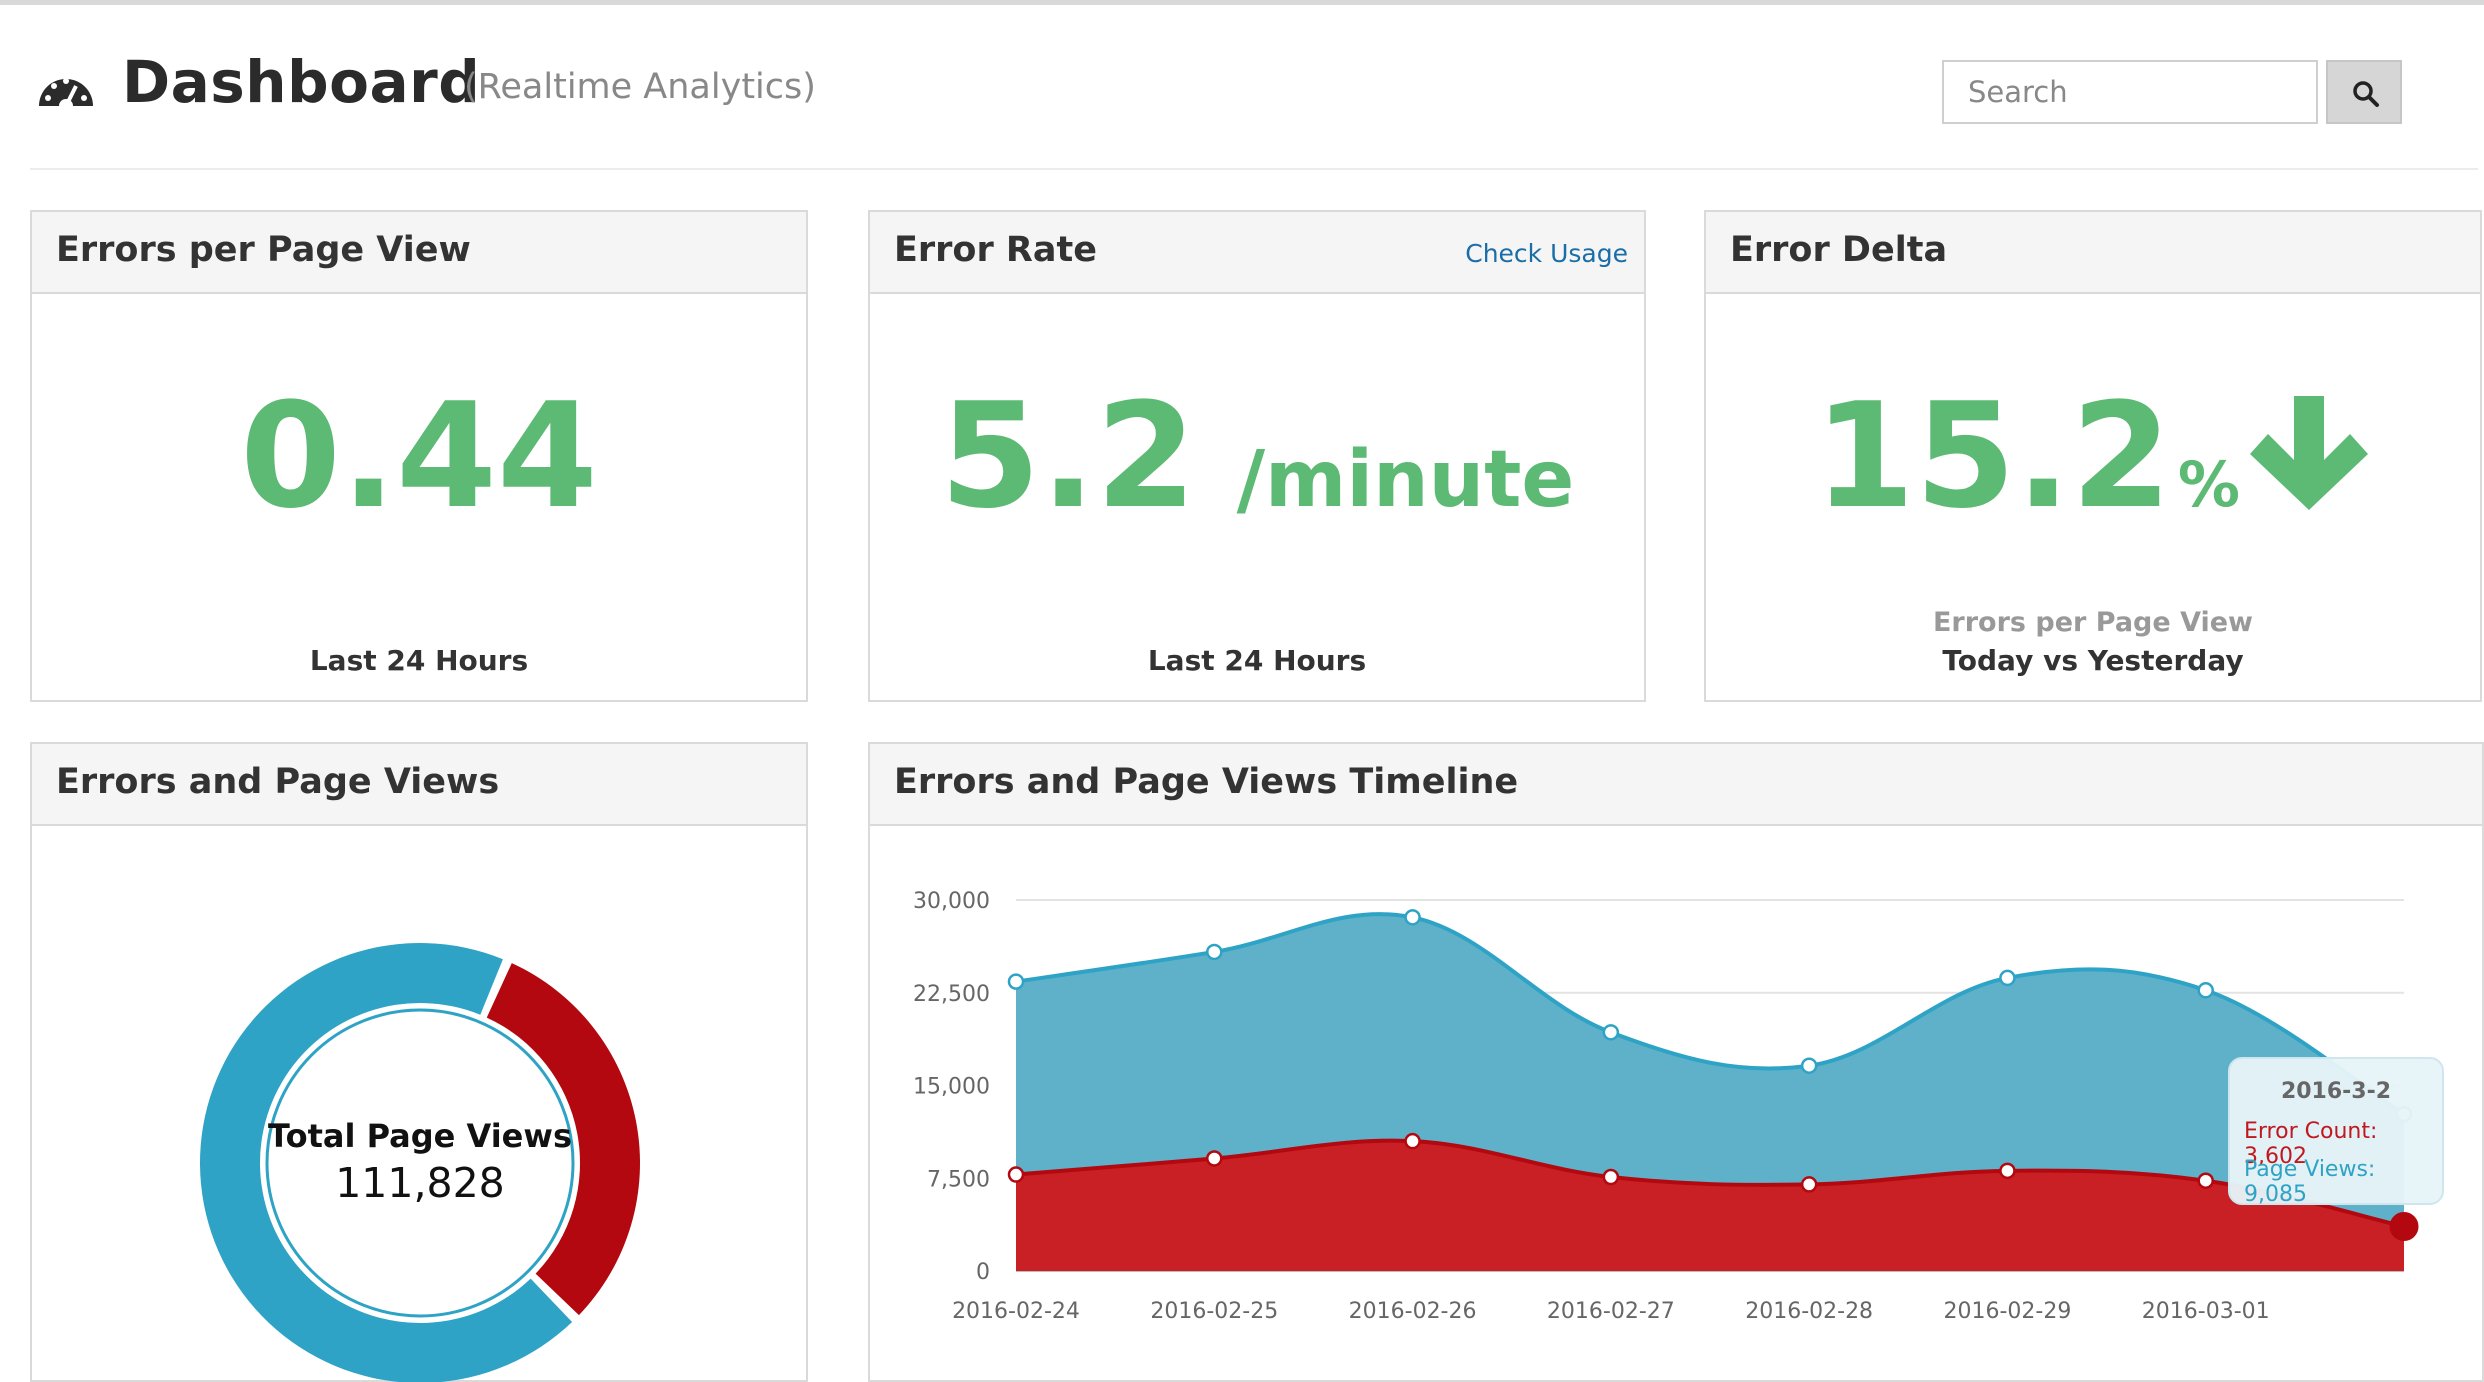 The width and height of the screenshot is (2484, 1382). Describe the element at coordinates (2093, 622) in the screenshot. I see `card-caption-top: Errors per Page View` at that location.